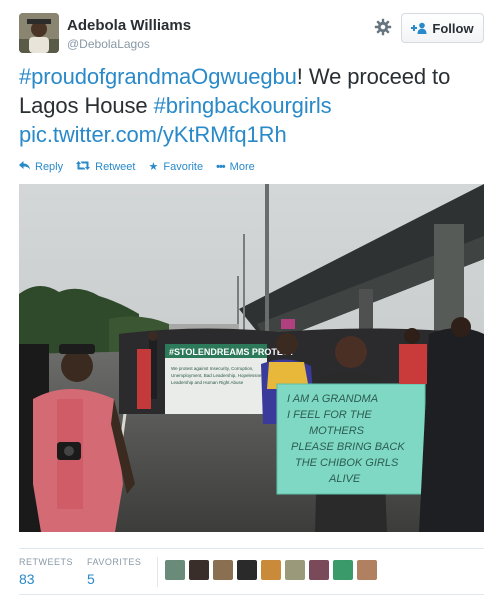 This screenshot has height=600, width=500. What do you see at coordinates (83, 167) in the screenshot?
I see `retweet-icon` at bounding box center [83, 167].